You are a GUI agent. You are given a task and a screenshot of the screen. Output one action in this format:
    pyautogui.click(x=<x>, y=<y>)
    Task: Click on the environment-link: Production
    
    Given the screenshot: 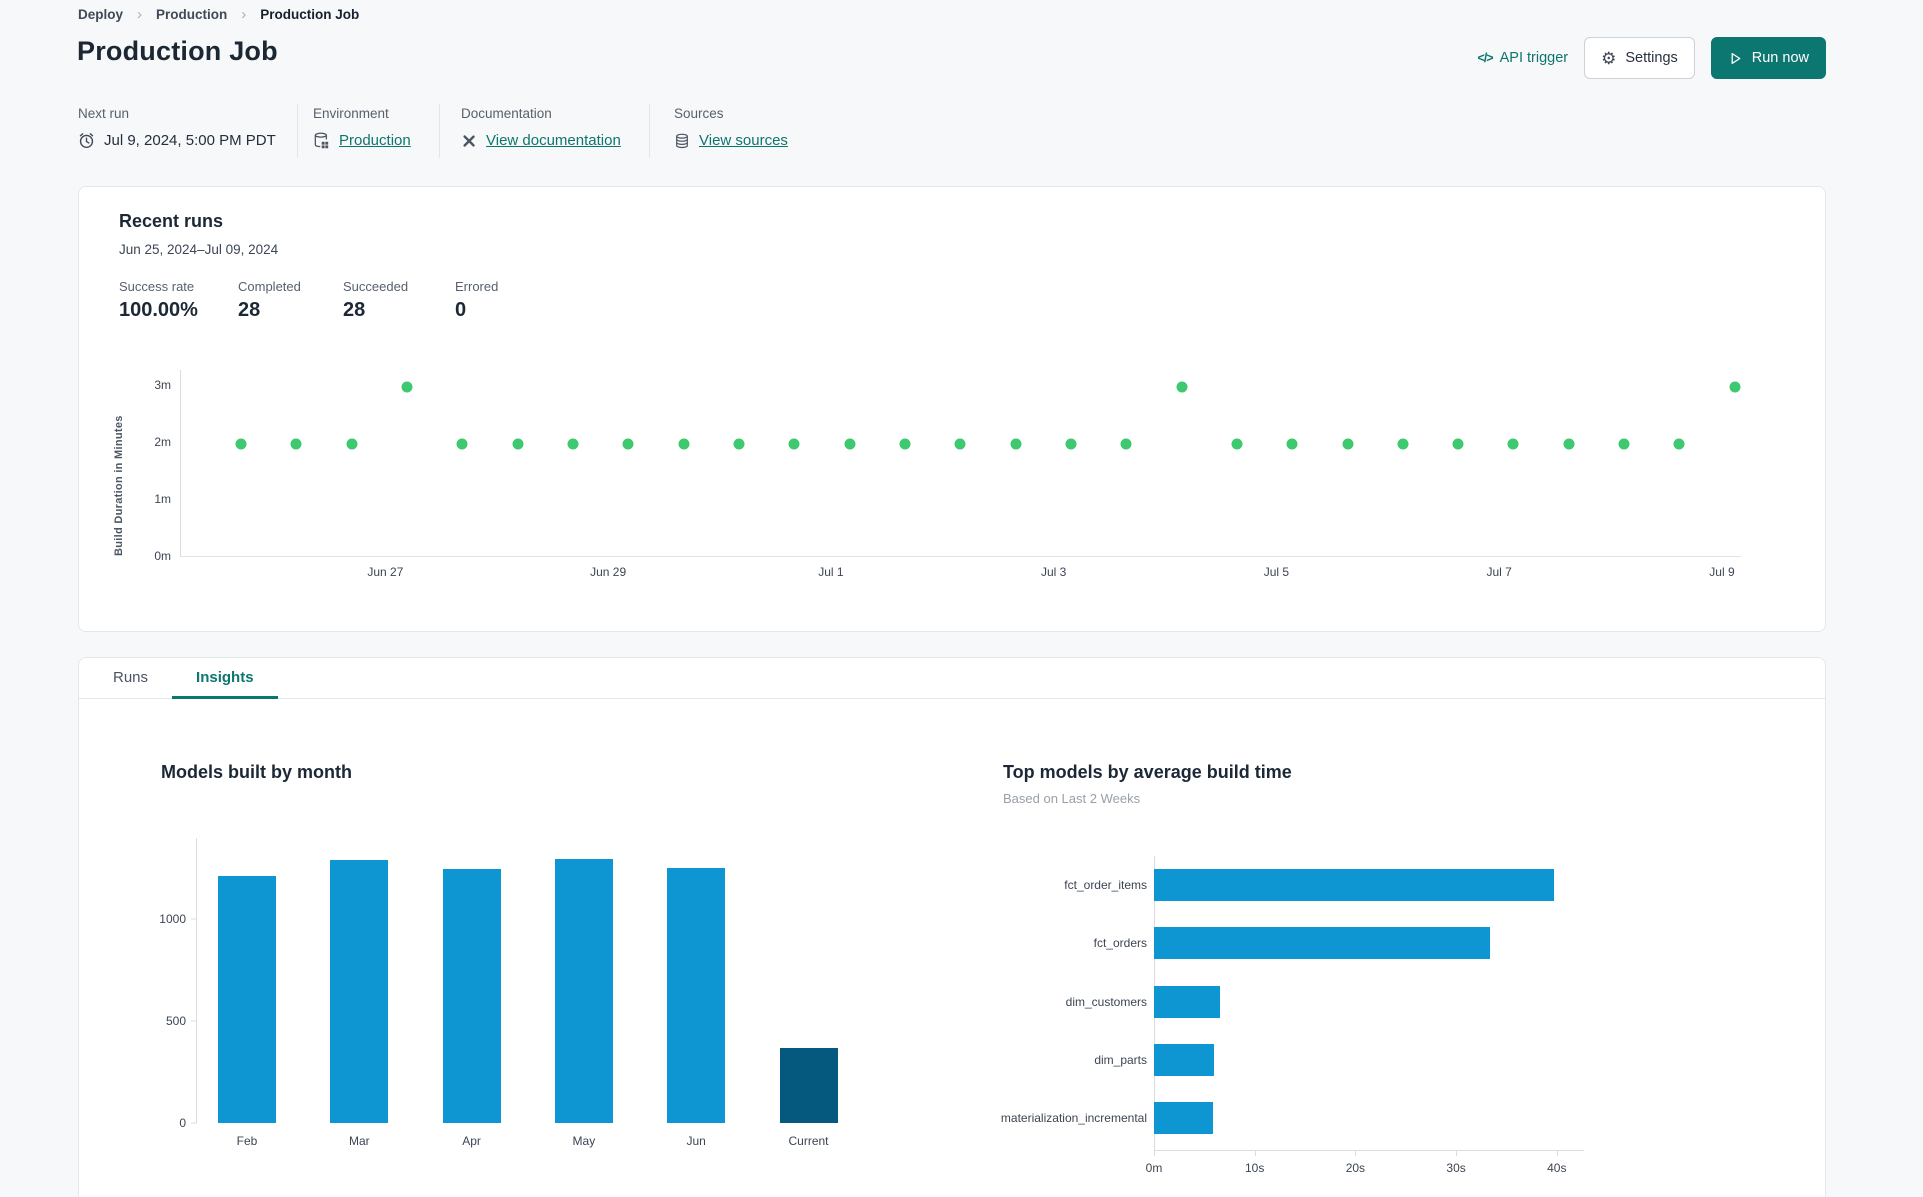 What is the action you would take?
    pyautogui.click(x=375, y=140)
    